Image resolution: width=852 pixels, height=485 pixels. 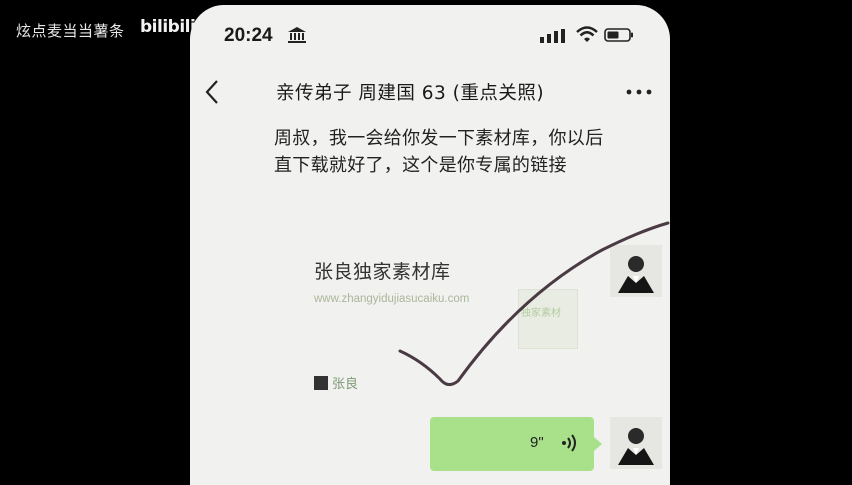 What do you see at coordinates (534, 303) in the screenshot?
I see `checkmark-annotation-icon` at bounding box center [534, 303].